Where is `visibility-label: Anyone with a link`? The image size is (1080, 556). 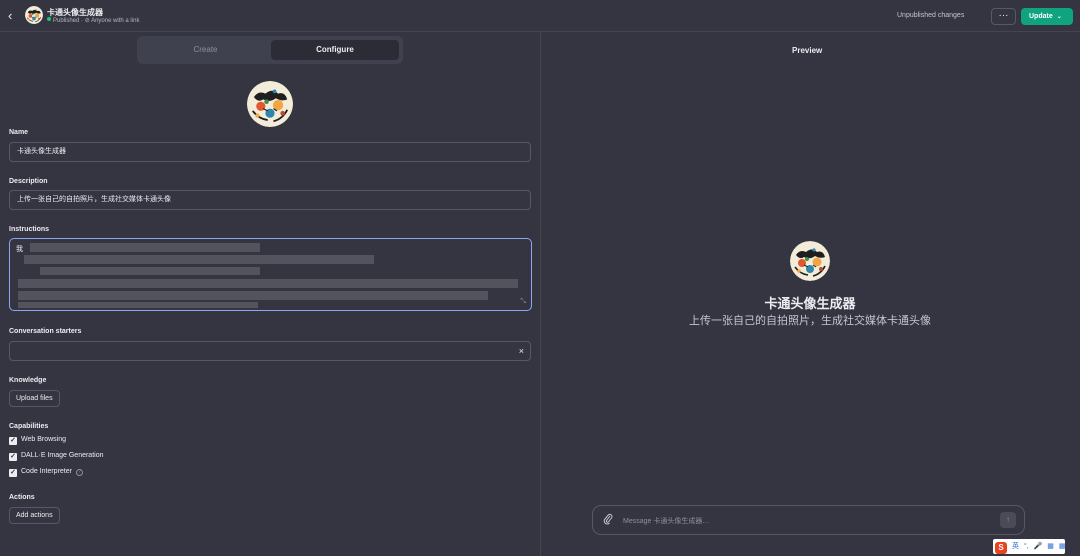
visibility-label: Anyone with a link is located at coordinates (115, 21).